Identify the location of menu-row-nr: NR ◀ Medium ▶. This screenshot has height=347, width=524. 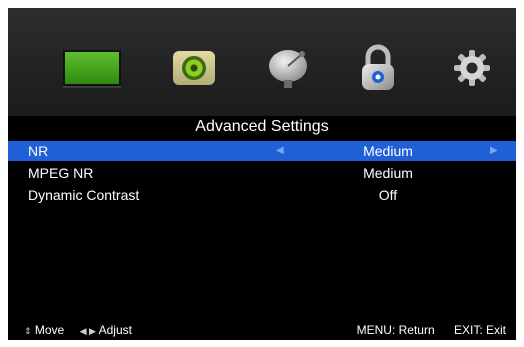
(262, 151).